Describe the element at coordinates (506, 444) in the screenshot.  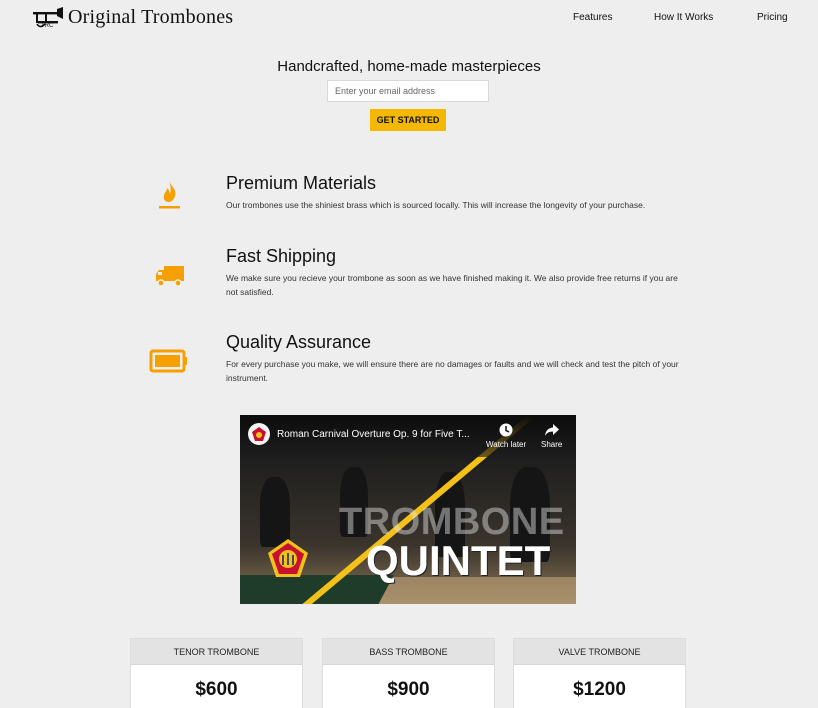
I see `watch-later-label: Watch later` at that location.